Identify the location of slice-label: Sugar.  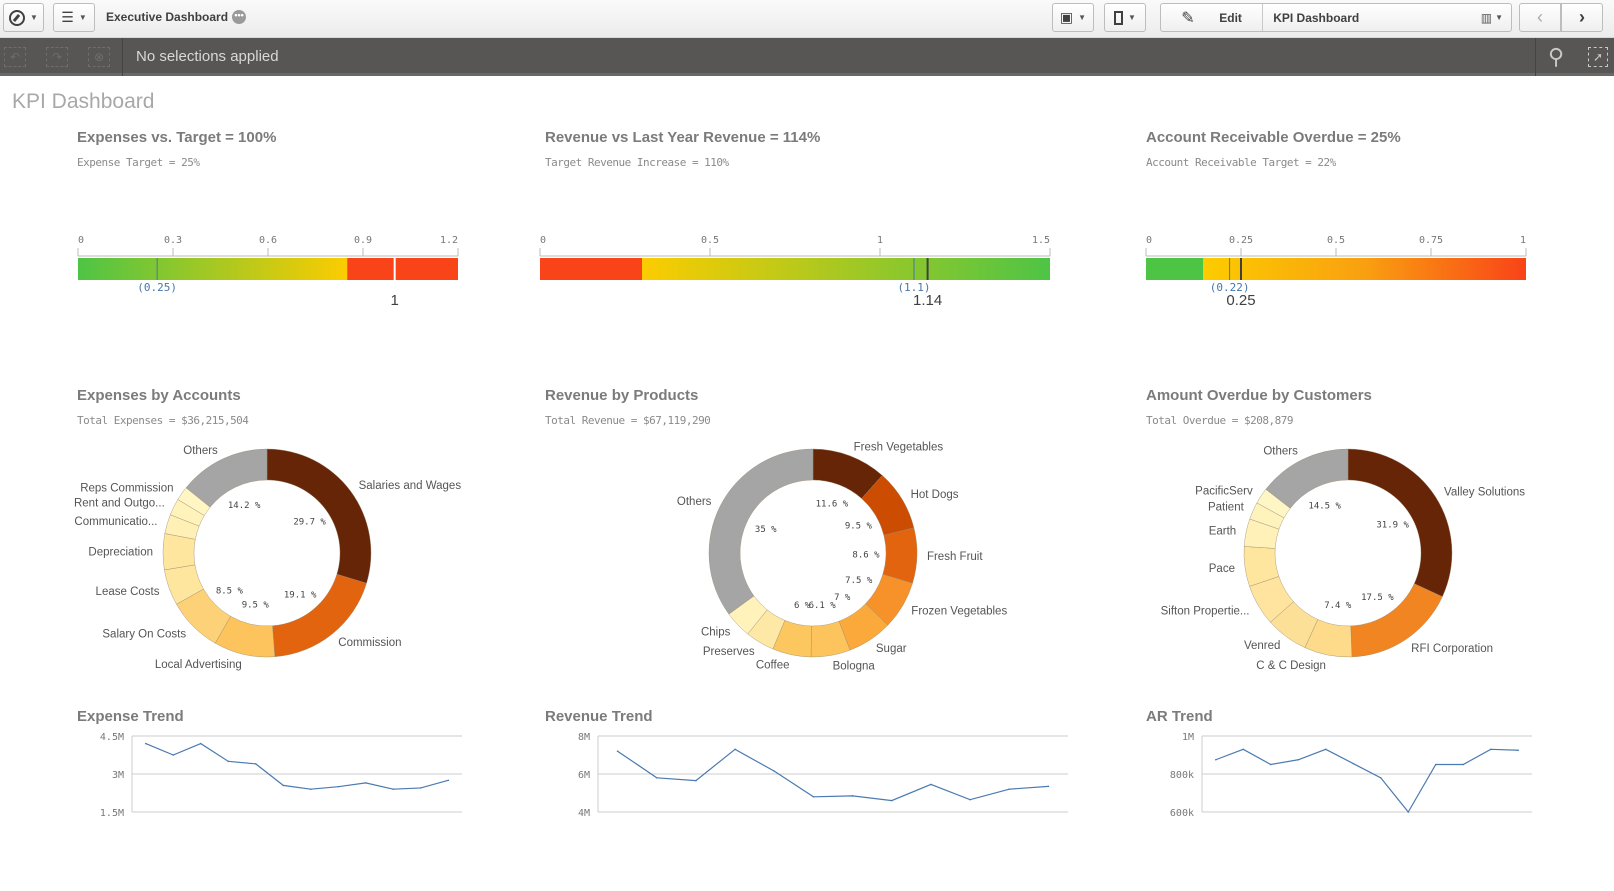
(891, 649).